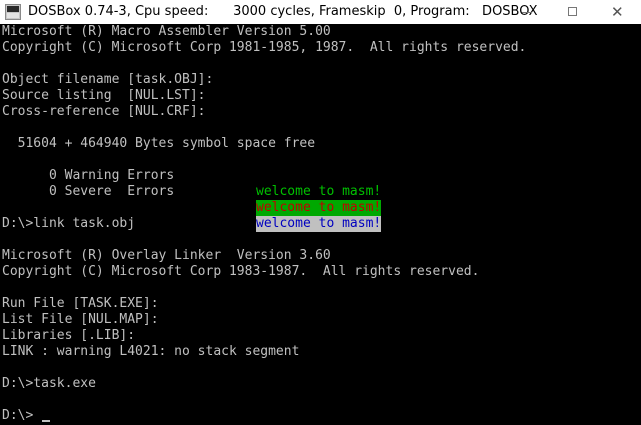 Image resolution: width=641 pixels, height=425 pixels. Describe the element at coordinates (13, 12) in the screenshot. I see `dosbox-app-icon` at that location.